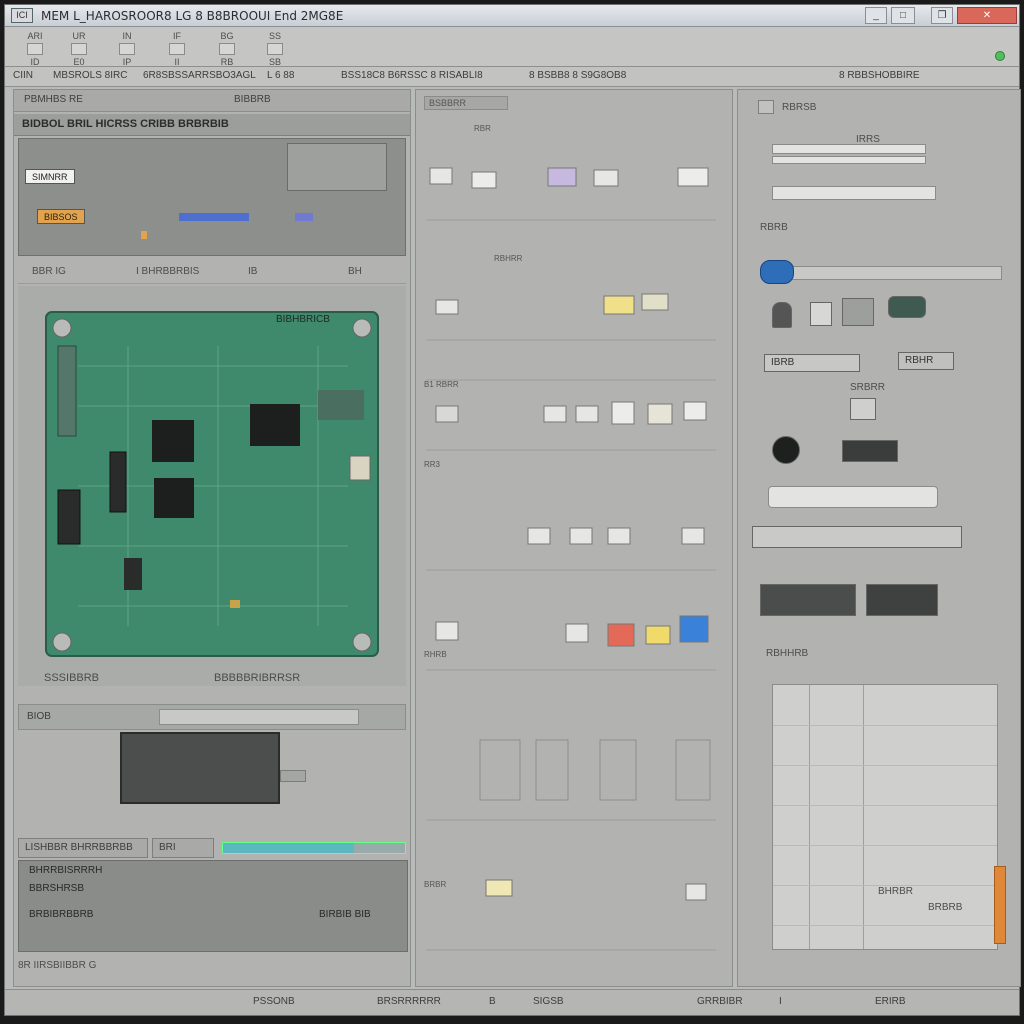  Describe the element at coordinates (777, 272) in the screenshot. I see `slider-handle` at that location.